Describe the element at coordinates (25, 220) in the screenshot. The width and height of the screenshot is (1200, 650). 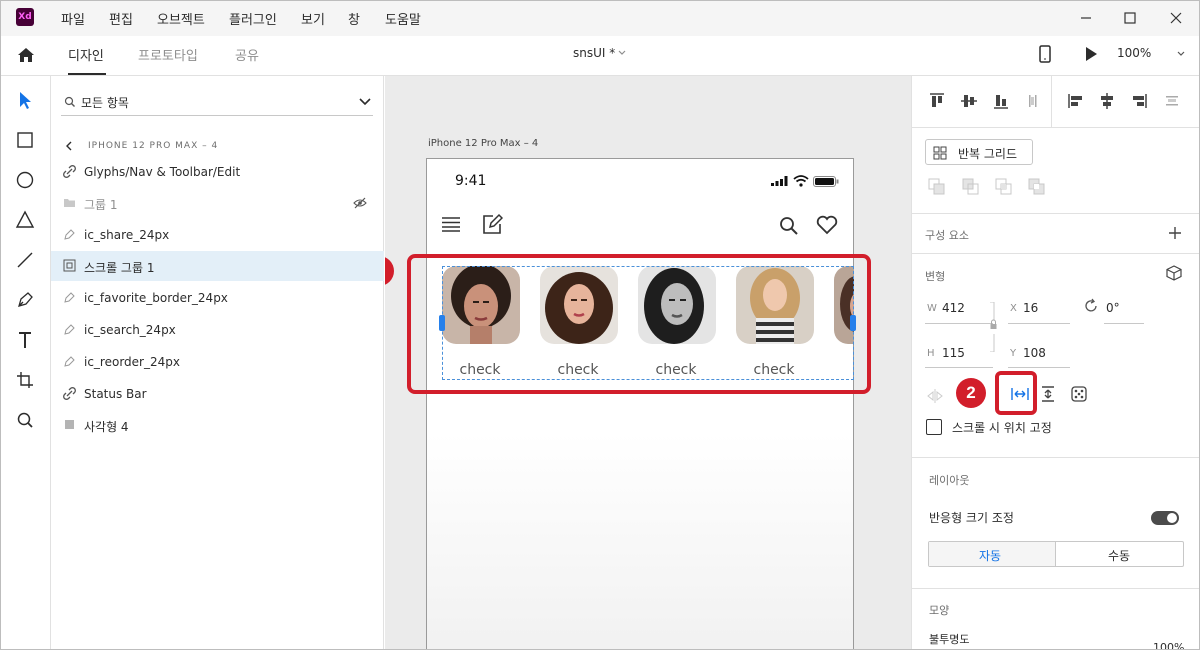
I see `polygon-tool-icon` at that location.